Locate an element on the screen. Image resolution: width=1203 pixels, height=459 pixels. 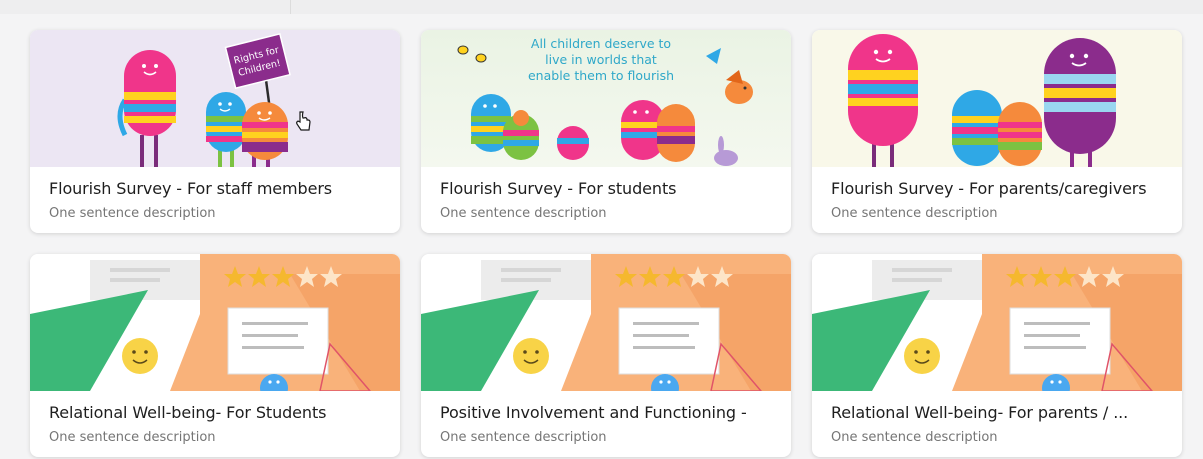
orange-character-icon is located at coordinates (265, 134).